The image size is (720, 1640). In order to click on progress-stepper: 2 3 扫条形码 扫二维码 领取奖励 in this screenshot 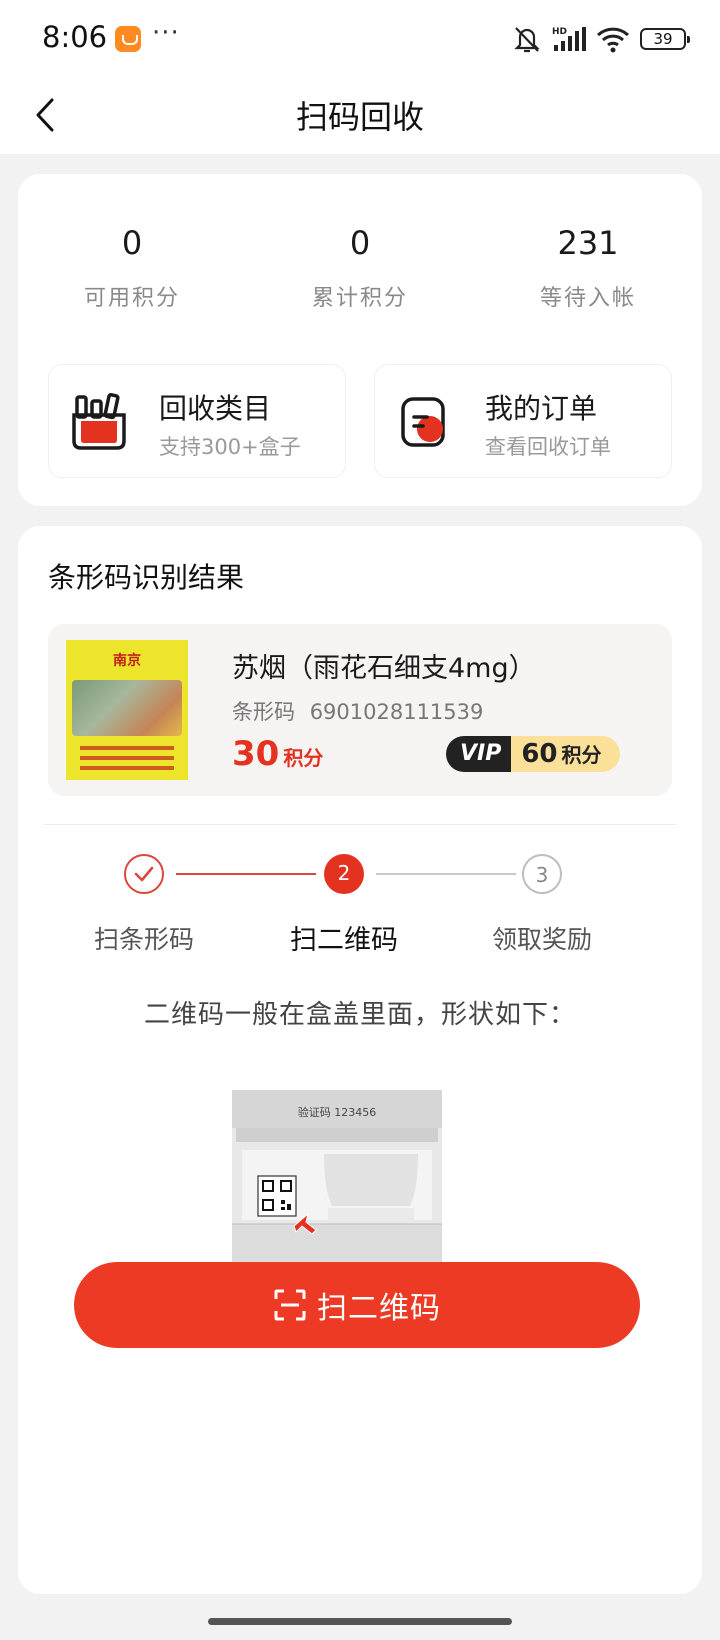, I will do `click(360, 896)`.